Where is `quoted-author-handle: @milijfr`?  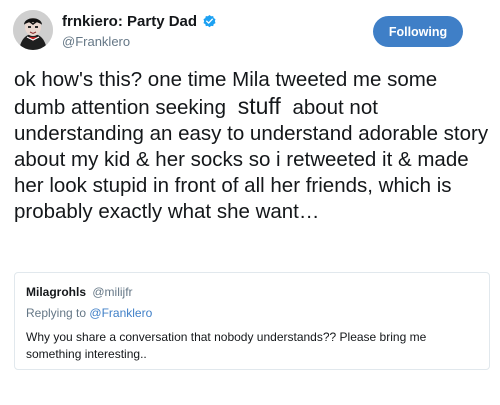 quoted-author-handle: @milijfr is located at coordinates (112, 292).